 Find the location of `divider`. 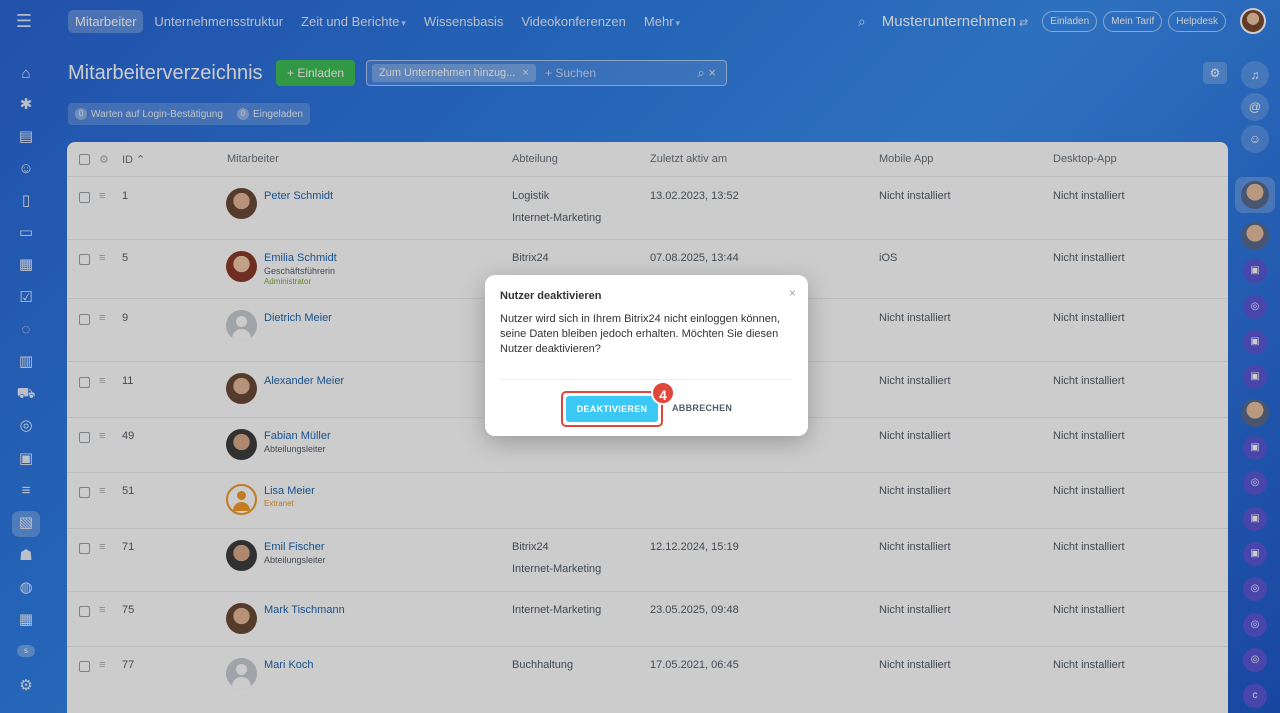

divider is located at coordinates (646, 379).